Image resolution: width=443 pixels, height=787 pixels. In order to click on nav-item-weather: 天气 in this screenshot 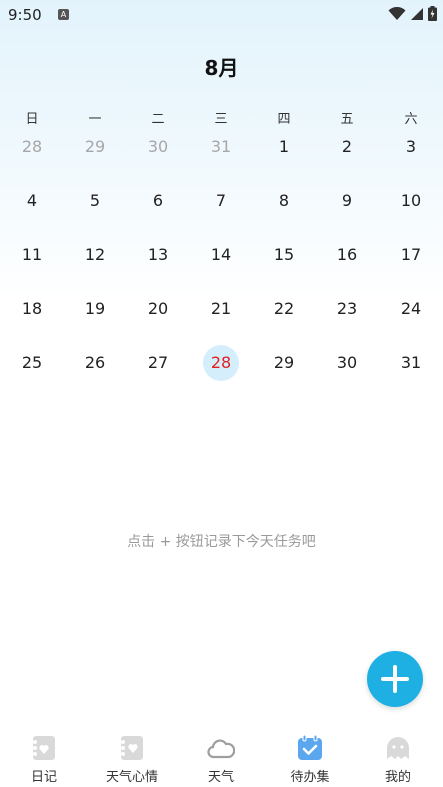, I will do `click(221, 758)`.